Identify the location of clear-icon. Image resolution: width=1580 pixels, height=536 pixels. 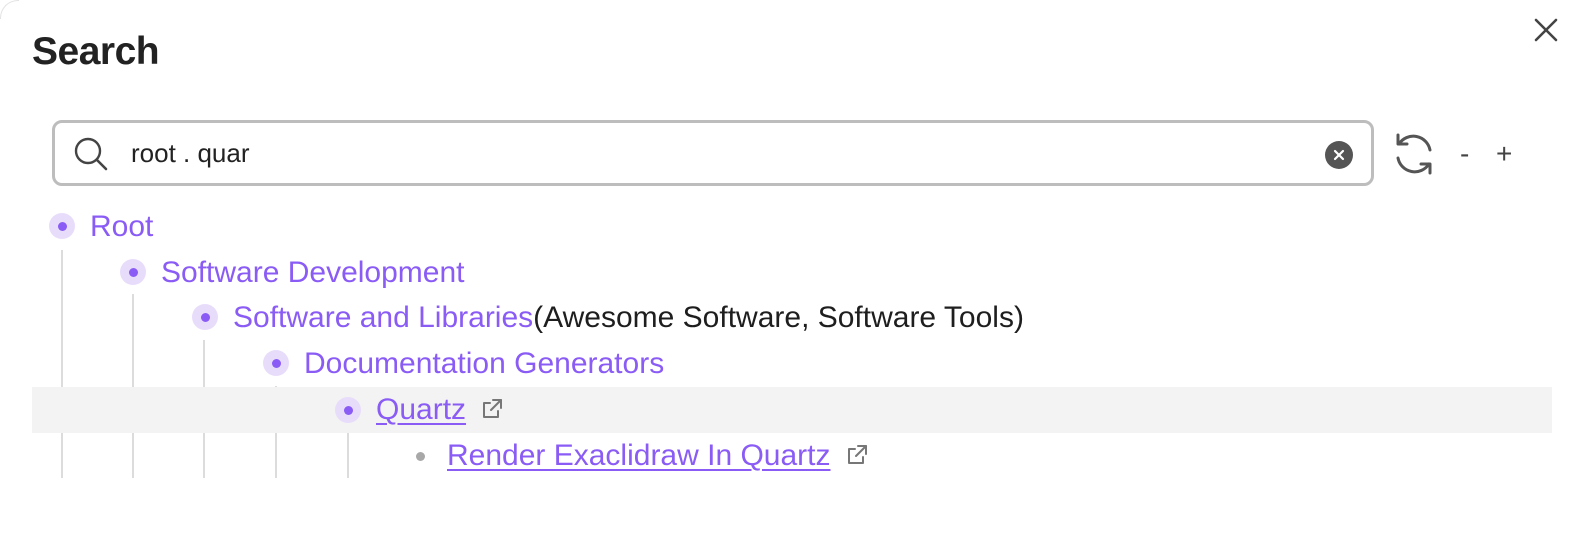
(1339, 155).